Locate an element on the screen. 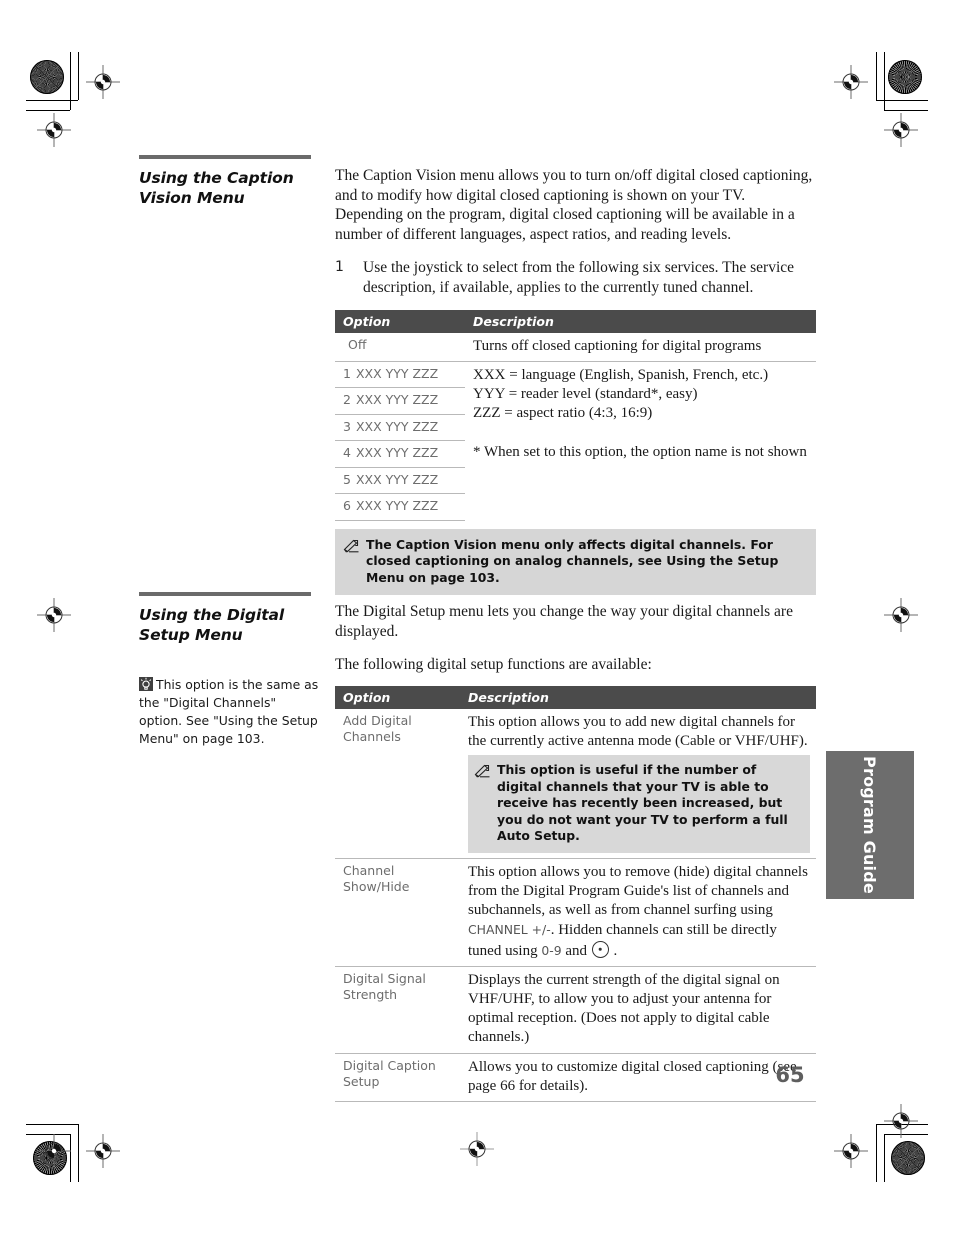 This screenshot has height=1235, width=954. option-cell: 3 XXX YYY ZZZ is located at coordinates (400, 428).